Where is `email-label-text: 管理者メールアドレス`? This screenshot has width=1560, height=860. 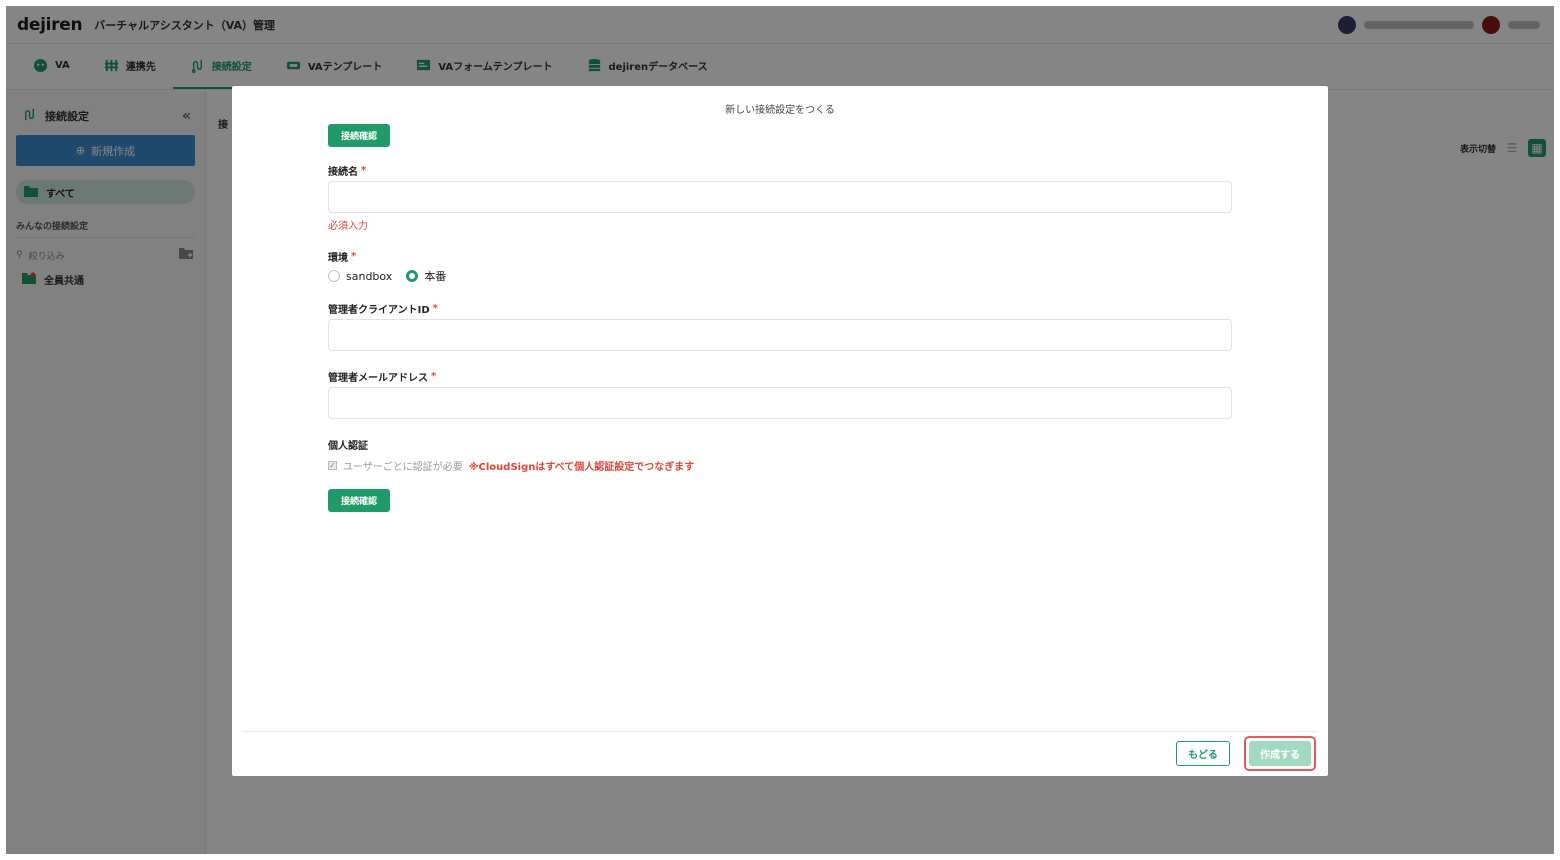 email-label-text: 管理者メールアドレス is located at coordinates (378, 378).